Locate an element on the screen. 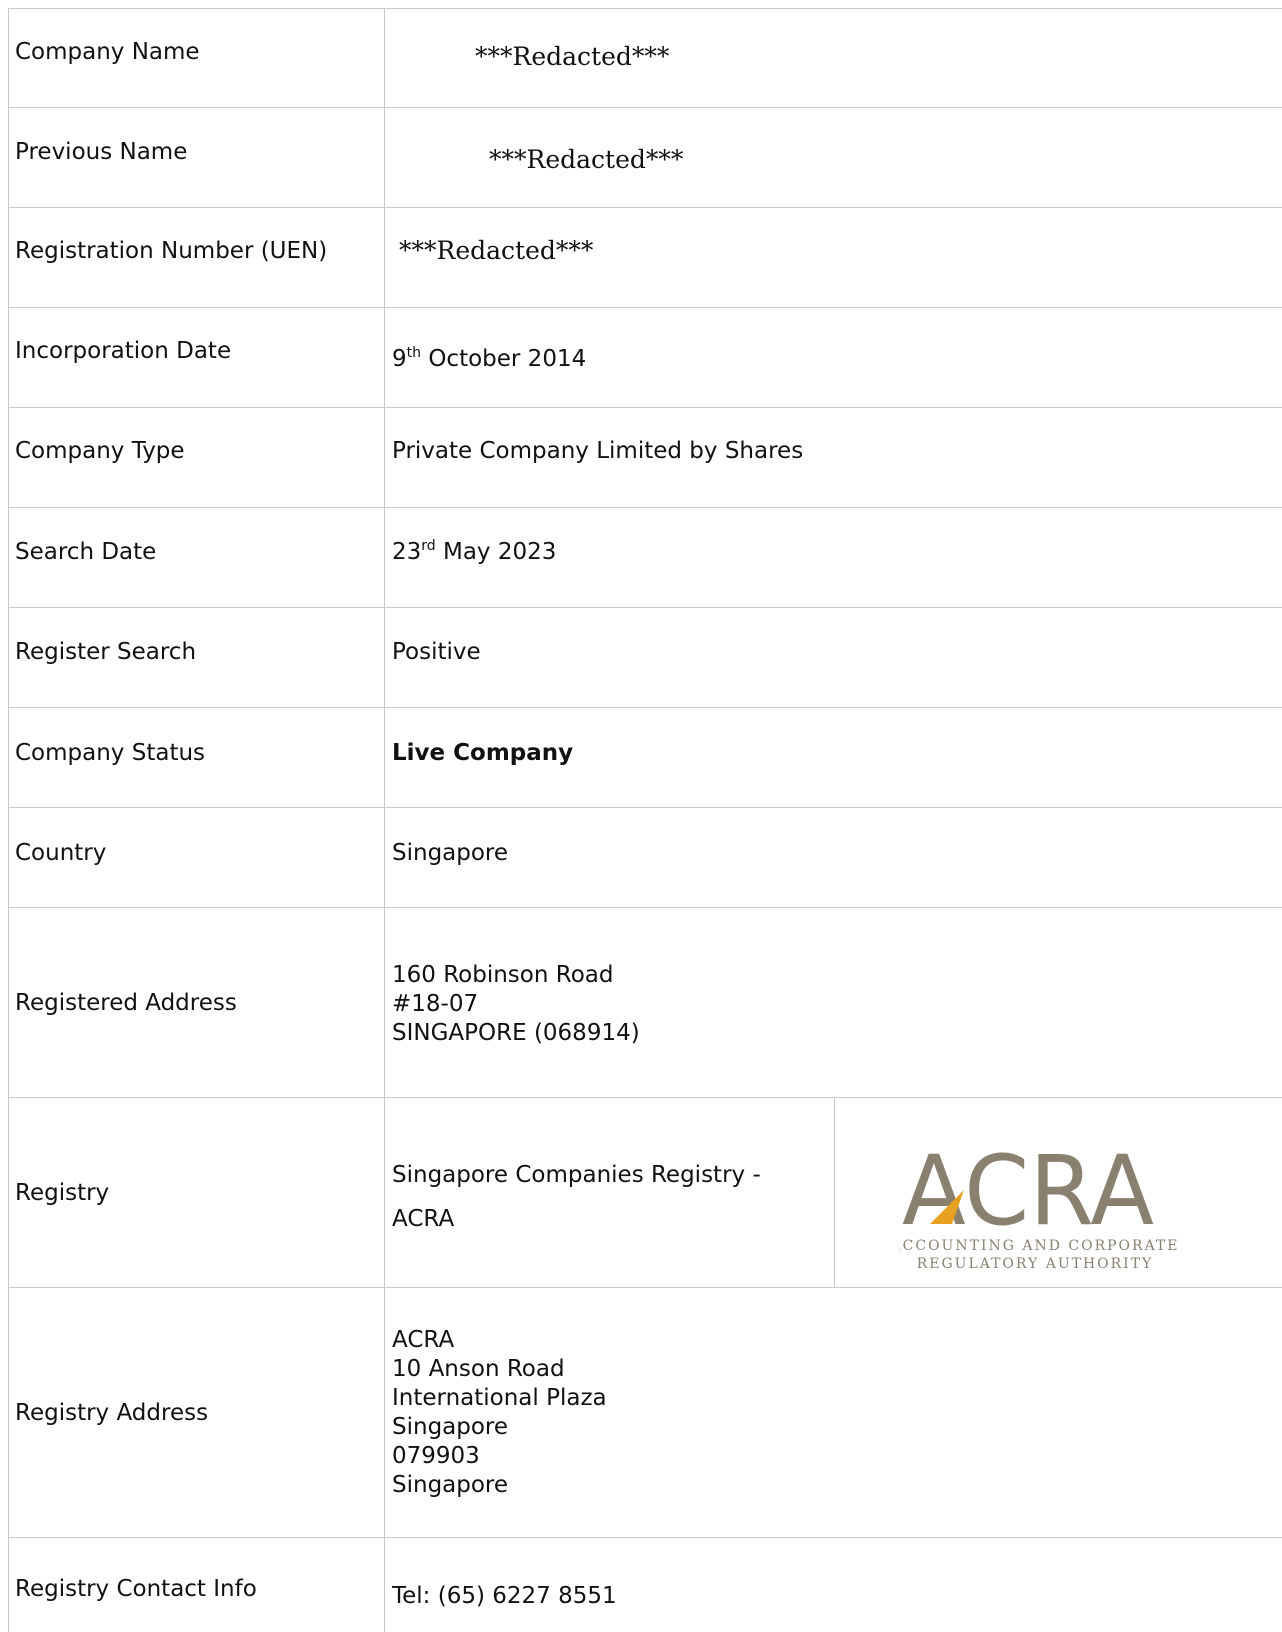 The image size is (1282, 1632). registry-line: Singapore Companies Registry - is located at coordinates (576, 1175).